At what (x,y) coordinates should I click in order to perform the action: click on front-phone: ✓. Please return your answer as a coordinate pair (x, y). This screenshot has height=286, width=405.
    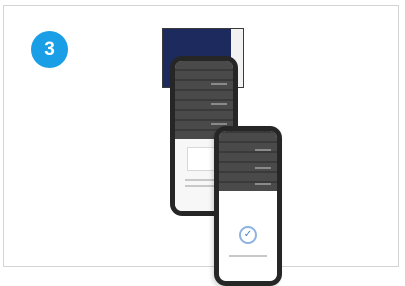
    Looking at the image, I should click on (248, 206).